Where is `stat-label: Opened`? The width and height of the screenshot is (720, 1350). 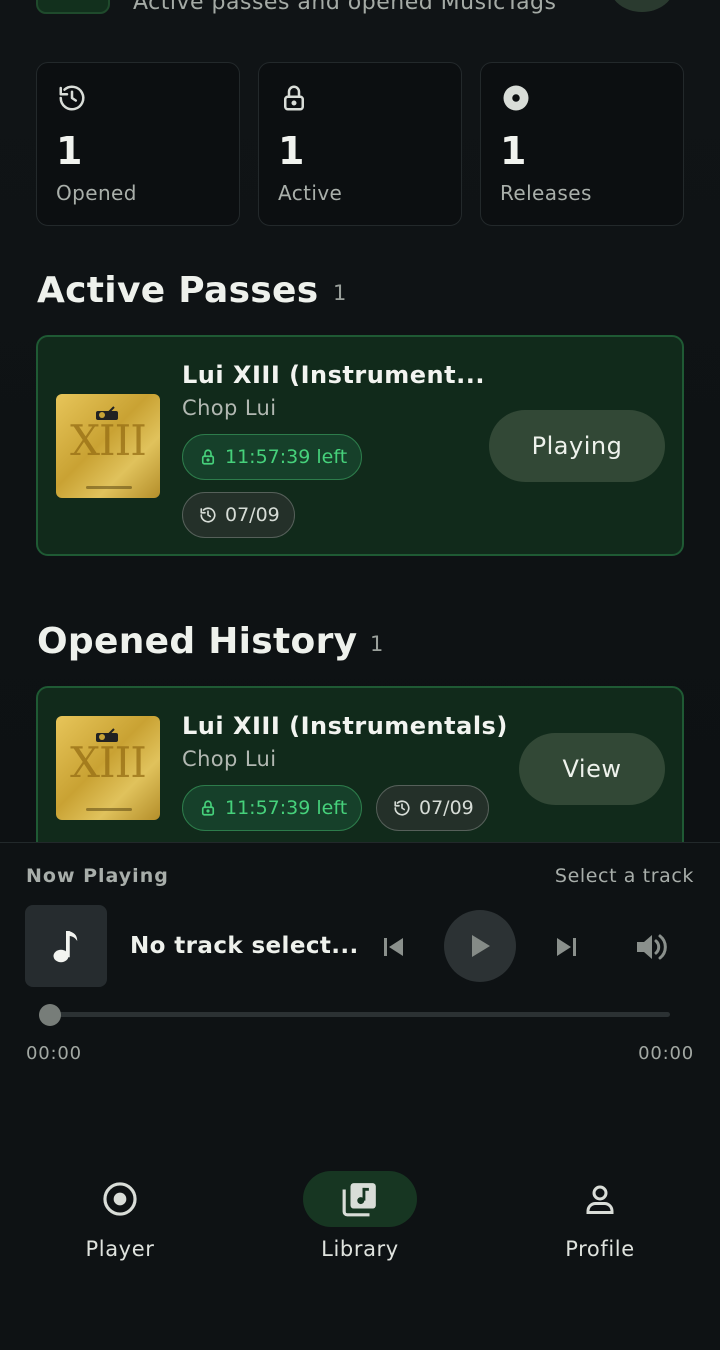 stat-label: Opened is located at coordinates (96, 193).